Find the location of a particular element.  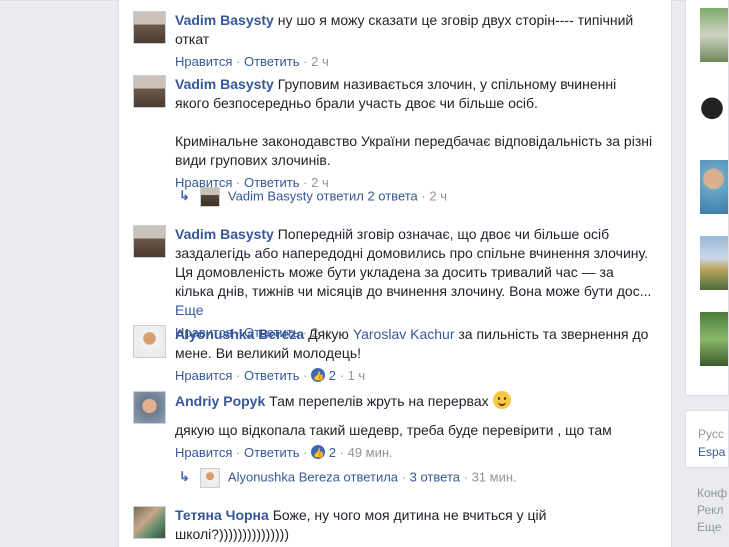

comment-author: Andriy Popyk is located at coordinates (220, 401).